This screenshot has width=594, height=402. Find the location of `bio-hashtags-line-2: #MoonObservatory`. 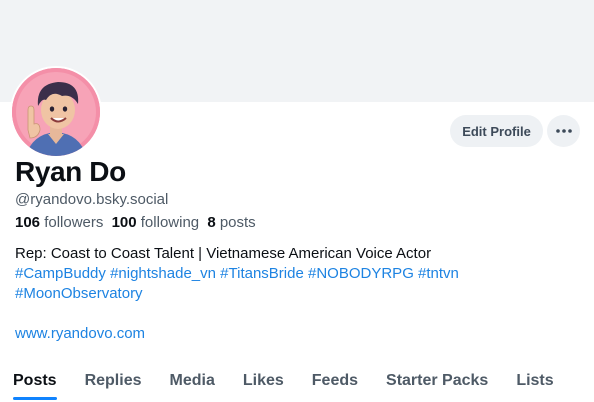

bio-hashtags-line-2: #MoonObservatory is located at coordinates (300, 294).